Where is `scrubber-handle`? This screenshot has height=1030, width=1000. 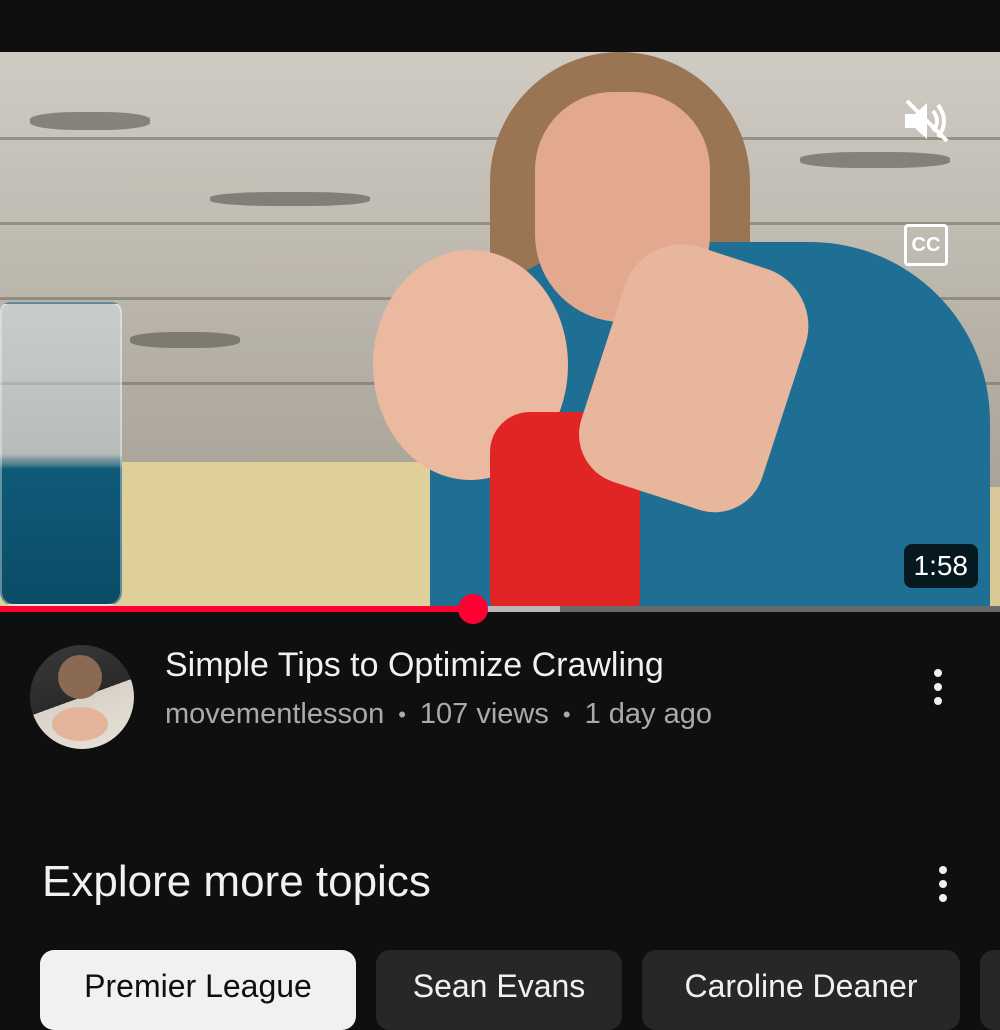 scrubber-handle is located at coordinates (473, 609).